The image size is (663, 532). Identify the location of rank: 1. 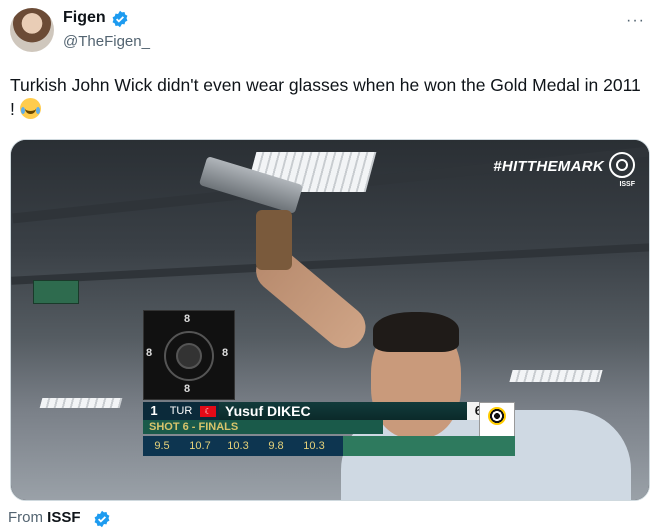
(154, 411).